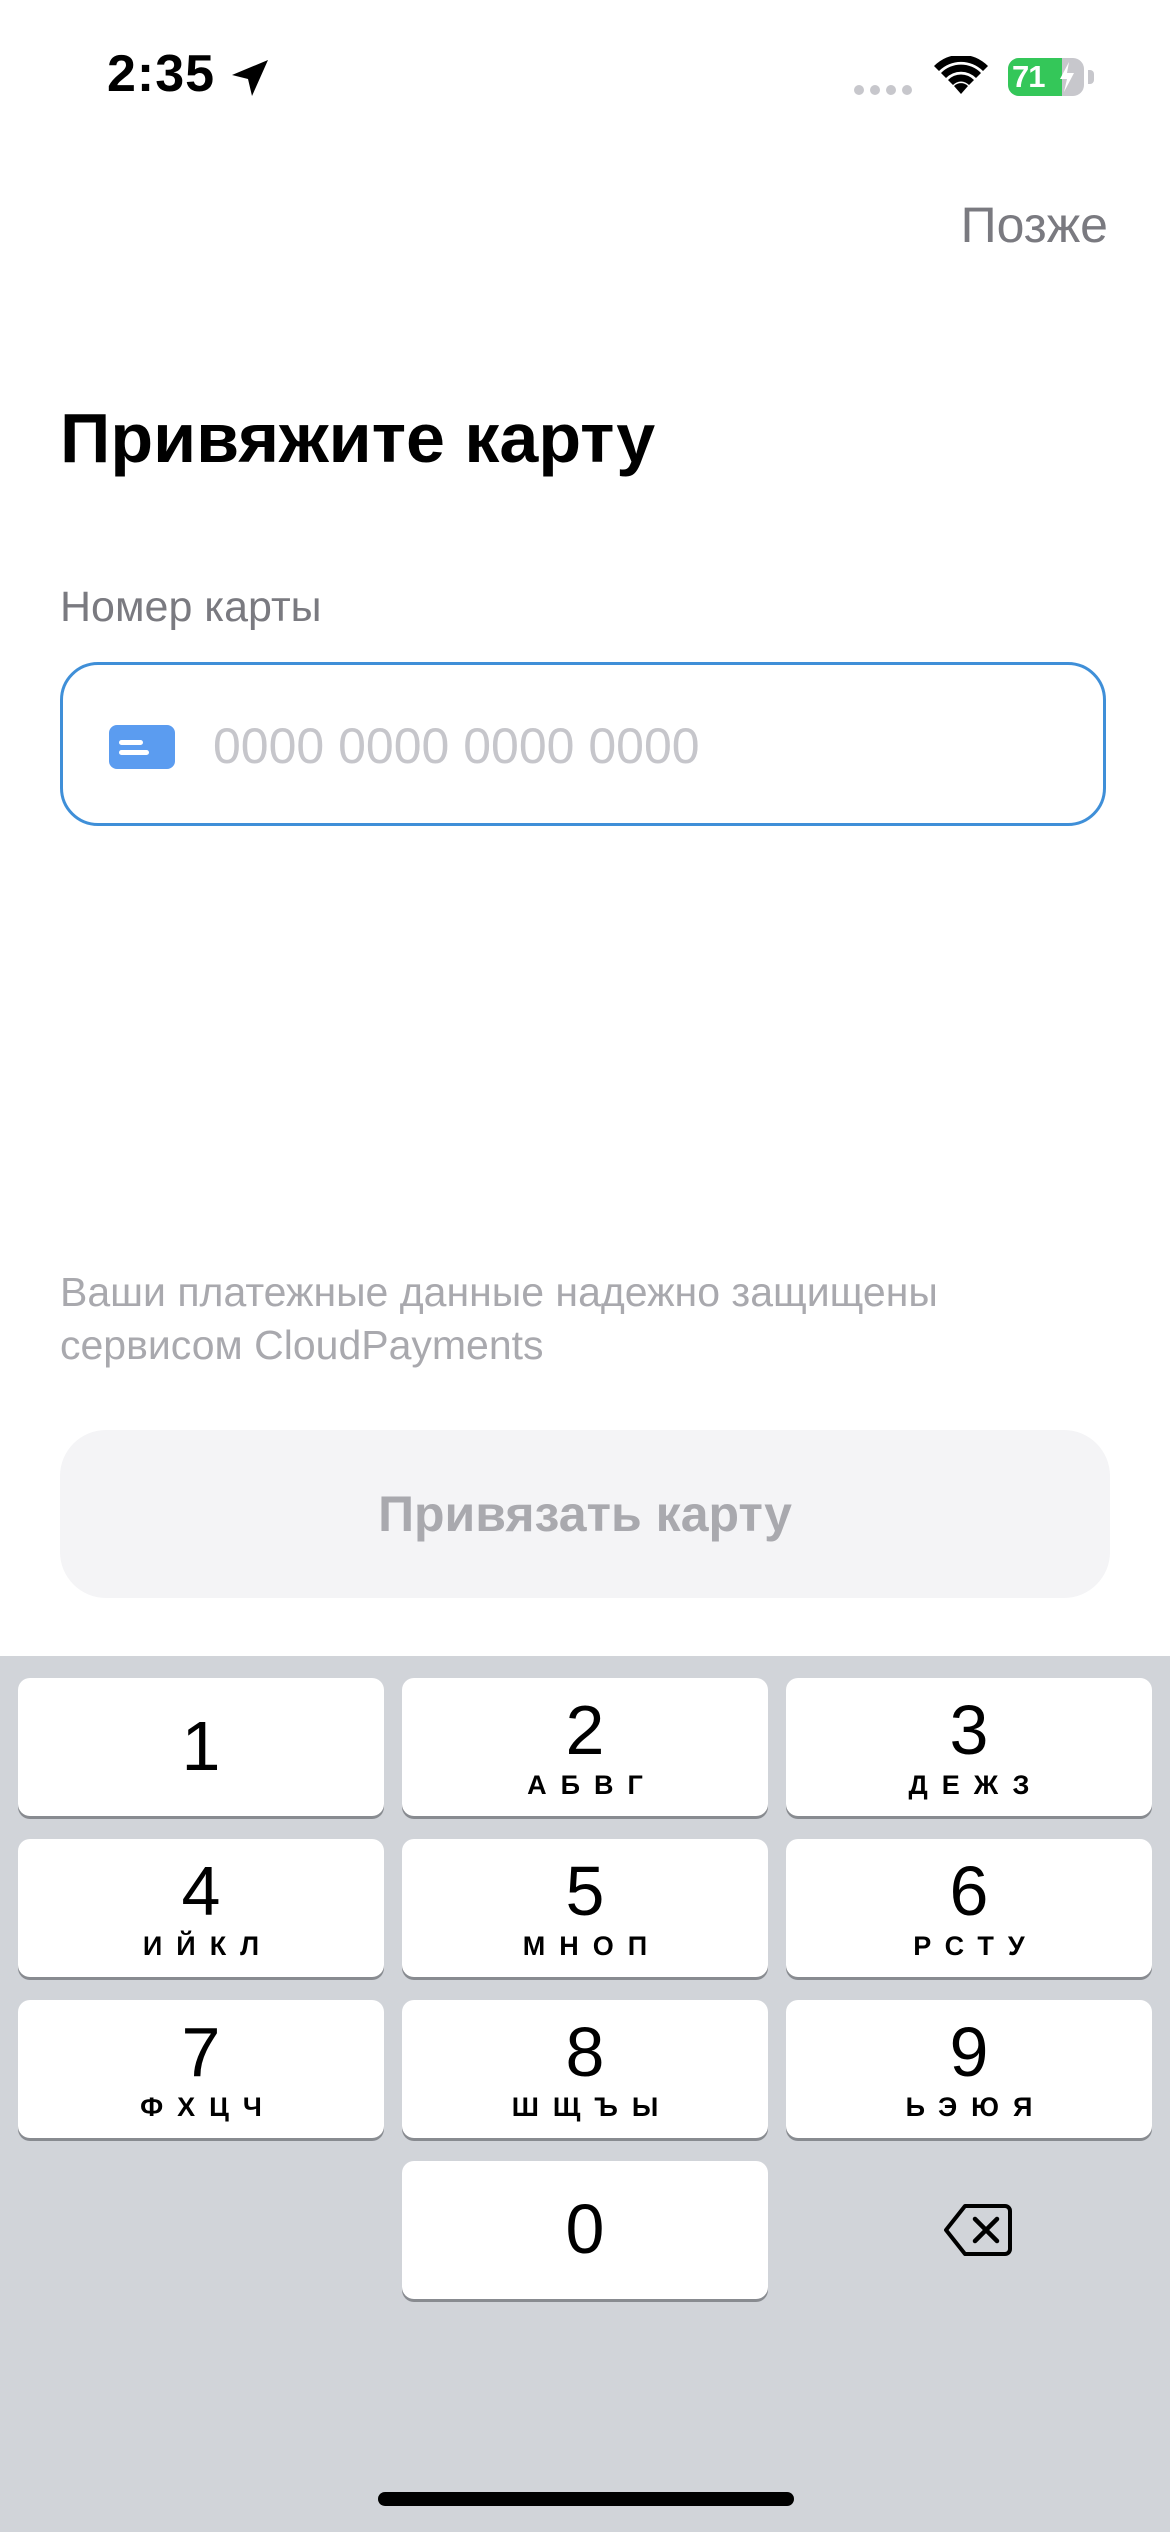  I want to click on battery-level: 71, so click(1028, 76).